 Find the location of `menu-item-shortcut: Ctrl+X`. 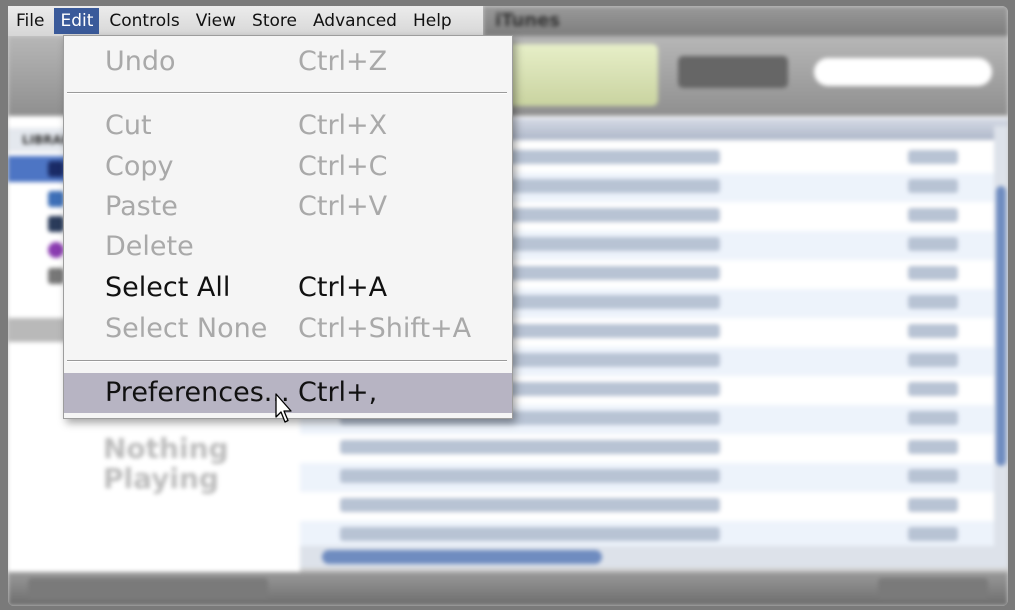

menu-item-shortcut: Ctrl+X is located at coordinates (343, 125).